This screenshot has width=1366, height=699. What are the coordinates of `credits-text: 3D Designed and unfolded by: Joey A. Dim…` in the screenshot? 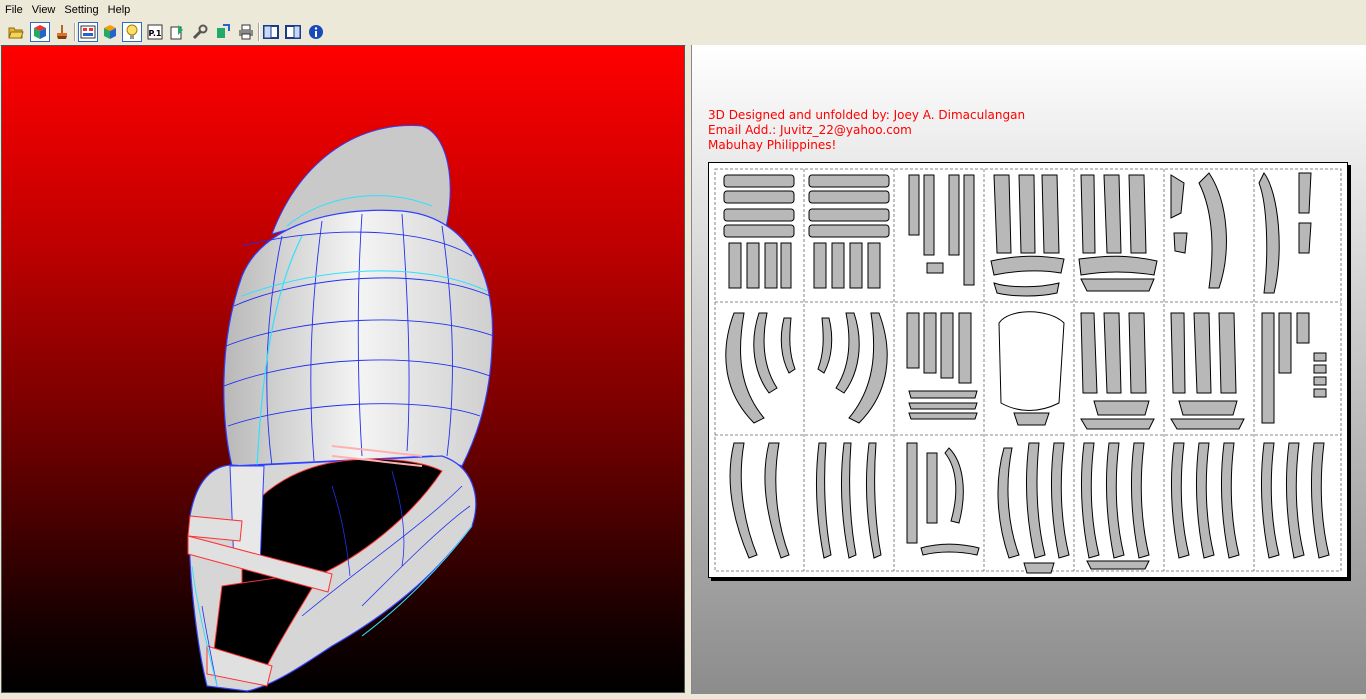 It's located at (866, 130).